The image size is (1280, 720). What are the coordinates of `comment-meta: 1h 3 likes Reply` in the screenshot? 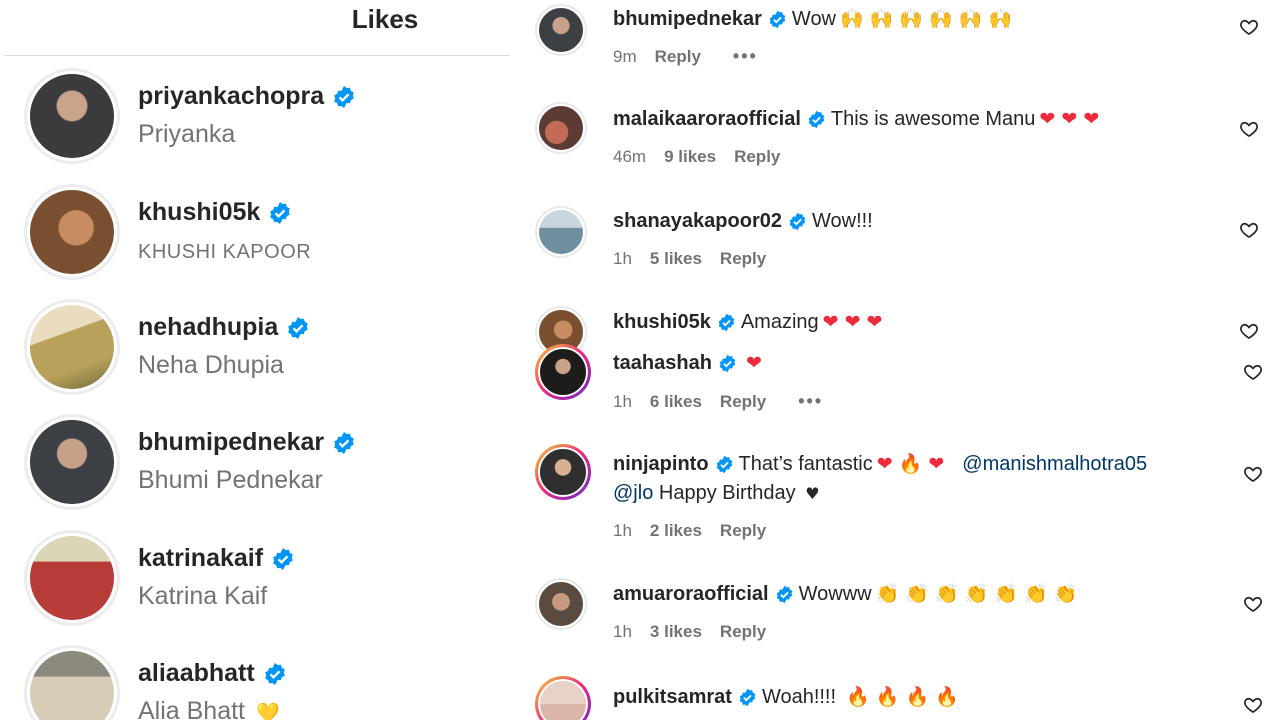 It's located at (698, 632).